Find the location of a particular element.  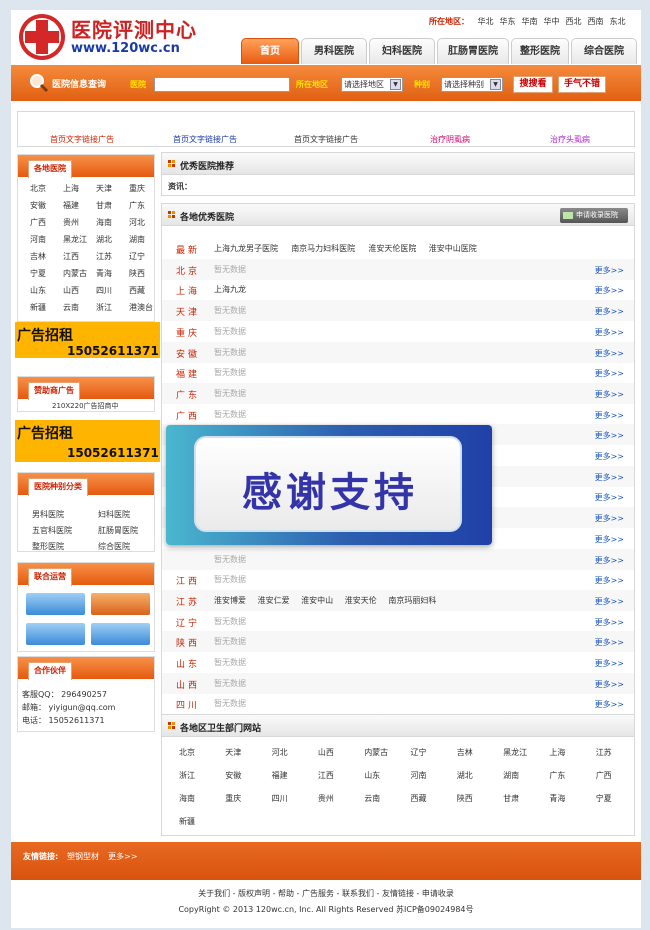

province-name: 广东 is located at coordinates (188, 394).